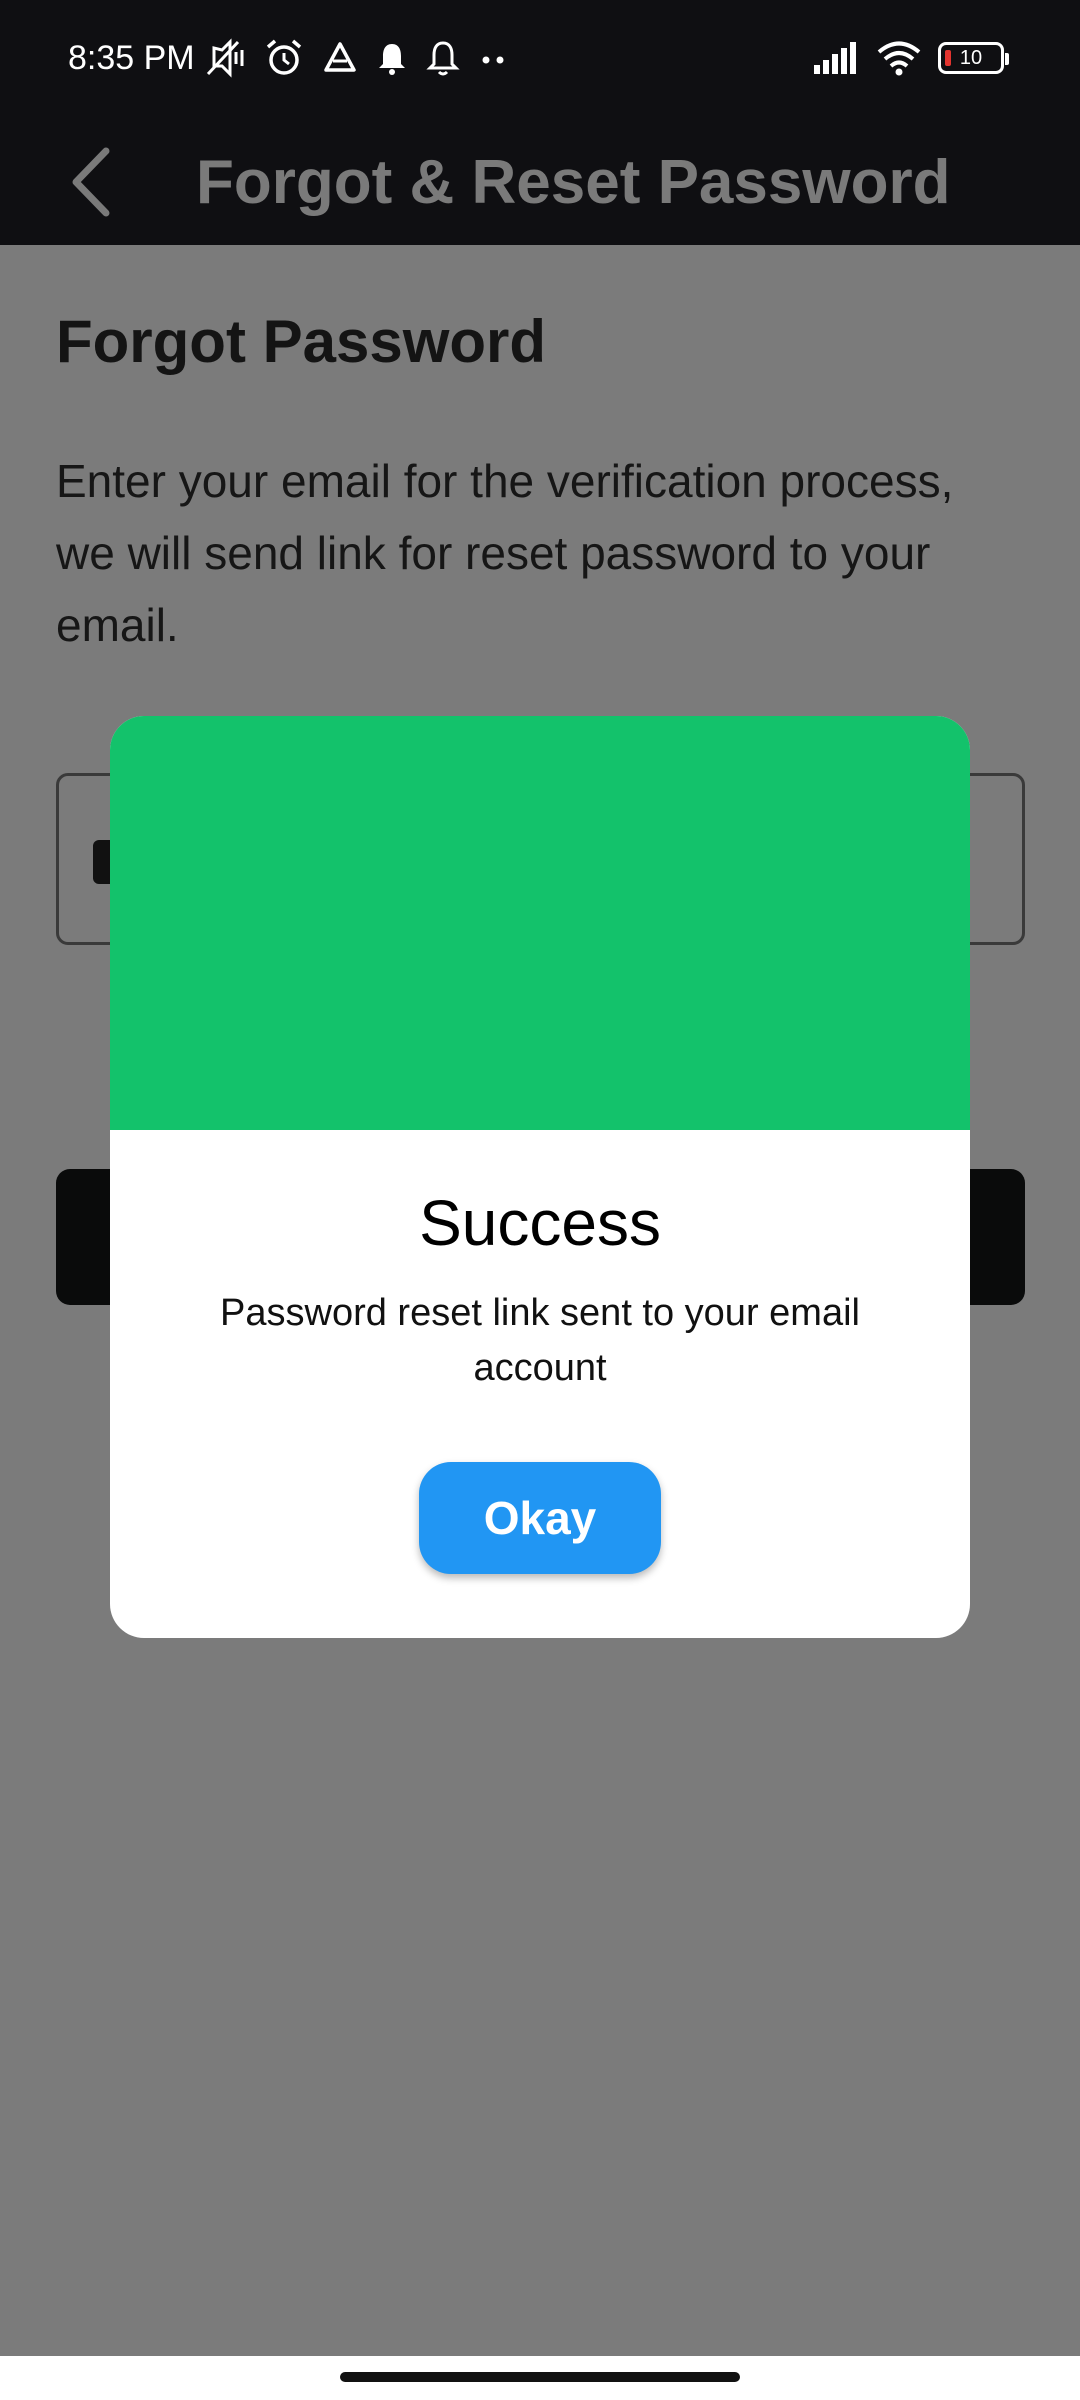 Image resolution: width=1080 pixels, height=2400 pixels. What do you see at coordinates (573, 182) in the screenshot?
I see `app-title: Forgot & Reset Password` at bounding box center [573, 182].